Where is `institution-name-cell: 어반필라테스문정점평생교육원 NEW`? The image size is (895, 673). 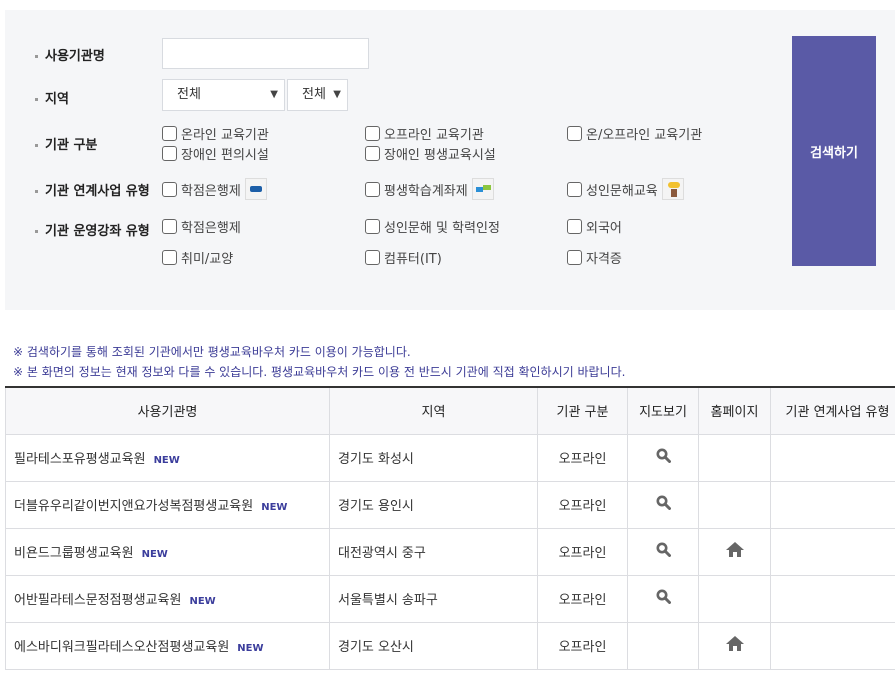
institution-name-cell: 어반필라테스문정점평생교육원 NEW is located at coordinates (167, 598).